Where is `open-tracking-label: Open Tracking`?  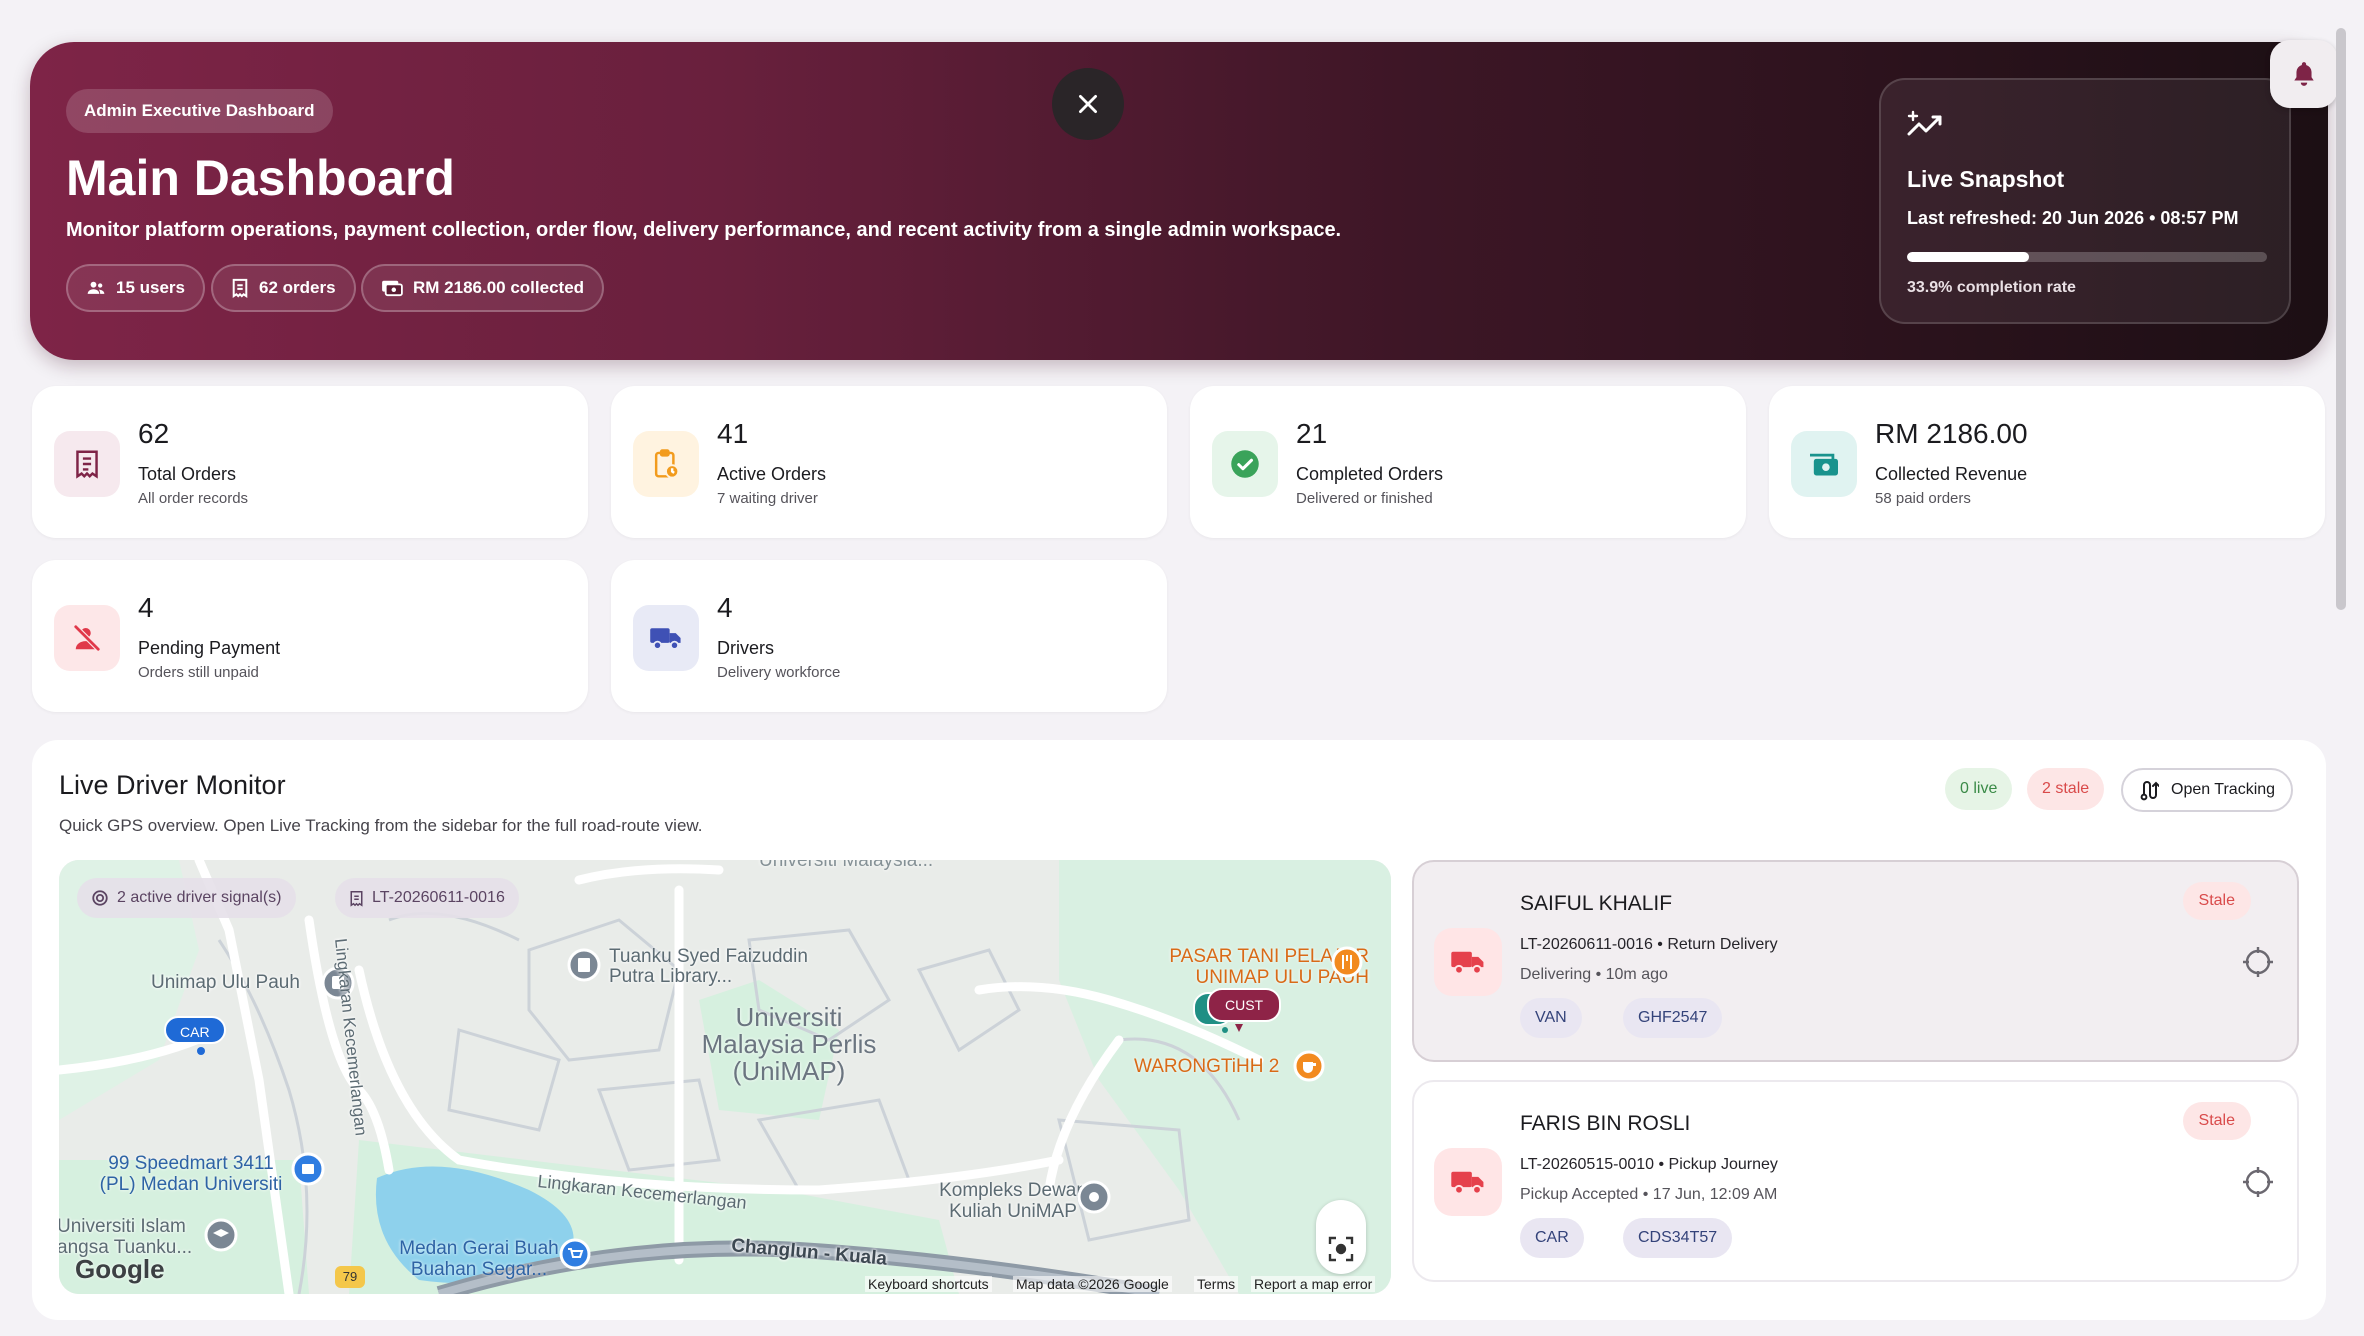
open-tracking-label: Open Tracking is located at coordinates (2223, 789).